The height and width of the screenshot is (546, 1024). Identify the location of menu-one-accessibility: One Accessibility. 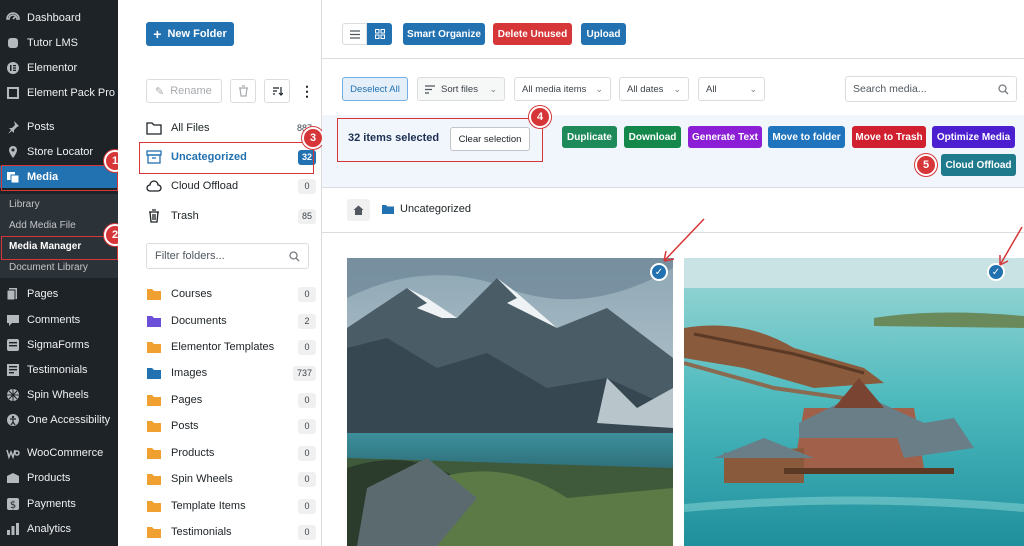
(59, 420).